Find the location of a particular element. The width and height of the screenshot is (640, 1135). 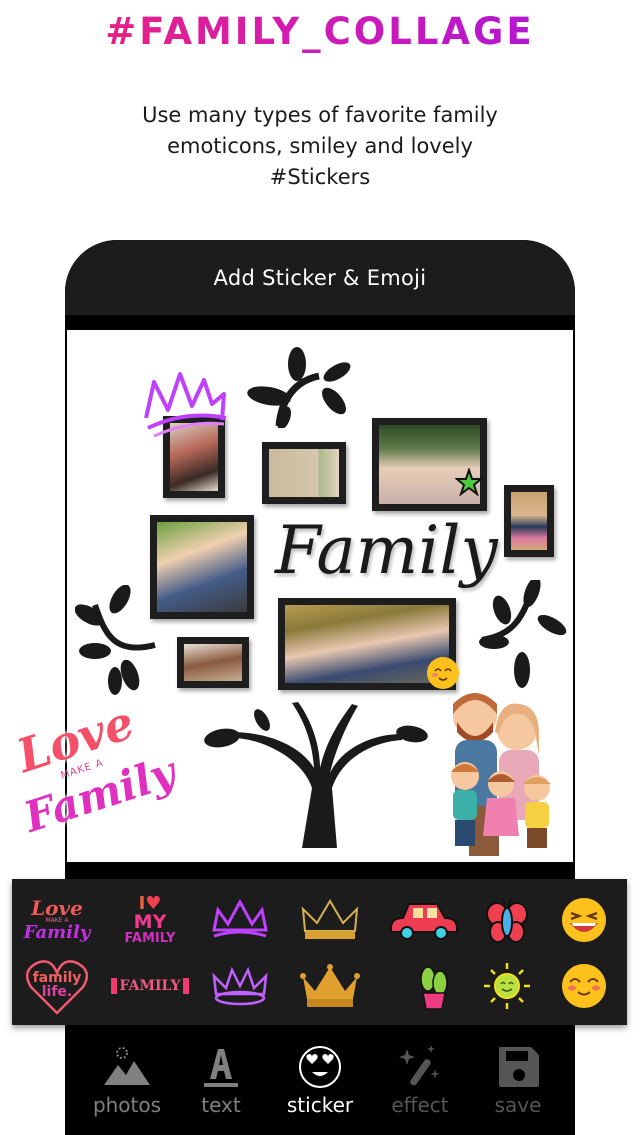

sticker-text: life. is located at coordinates (57, 992).